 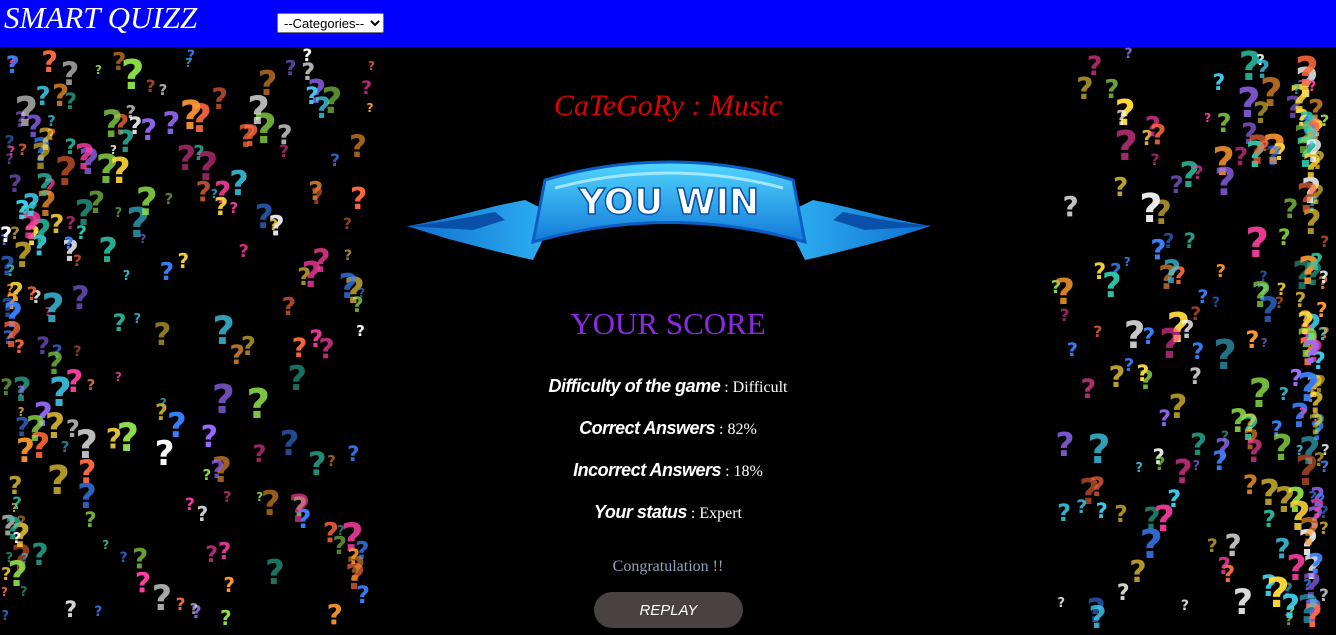 What do you see at coordinates (330, 23) in the screenshot?
I see `categories-select: --Categories--` at bounding box center [330, 23].